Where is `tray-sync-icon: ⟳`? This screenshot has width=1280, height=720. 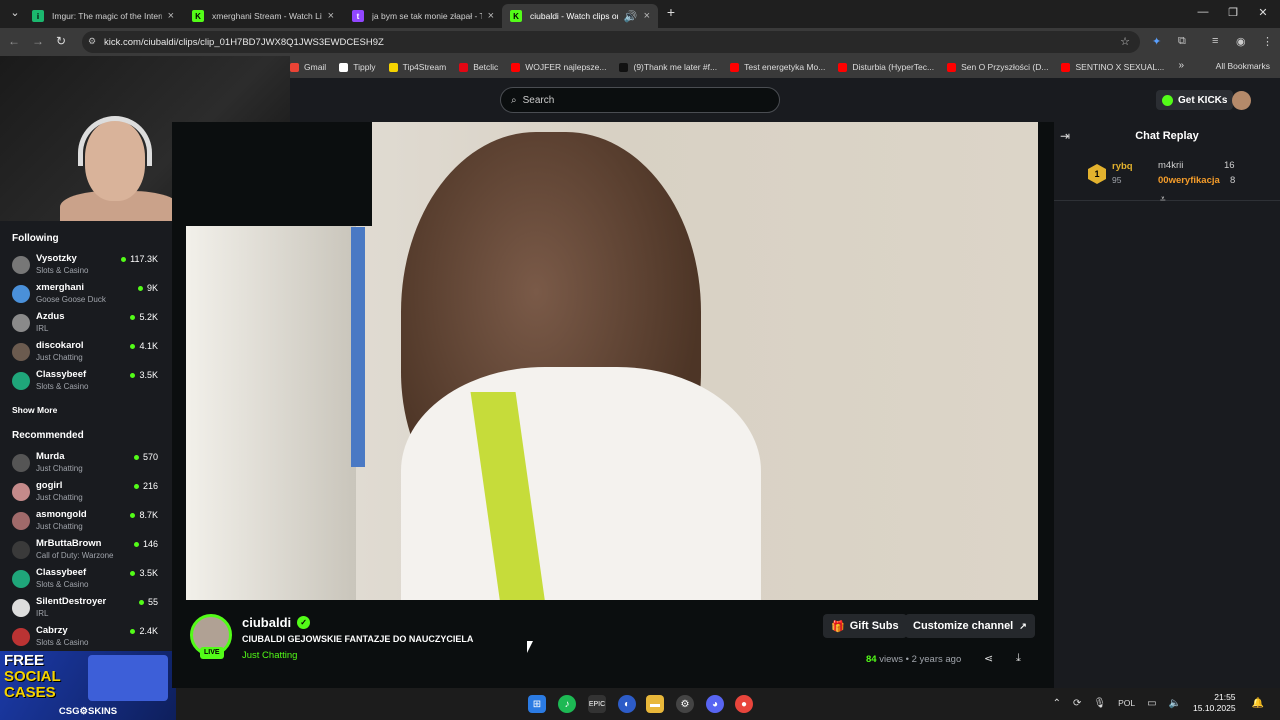
tray-sync-icon: ⟳ is located at coordinates (1077, 703).